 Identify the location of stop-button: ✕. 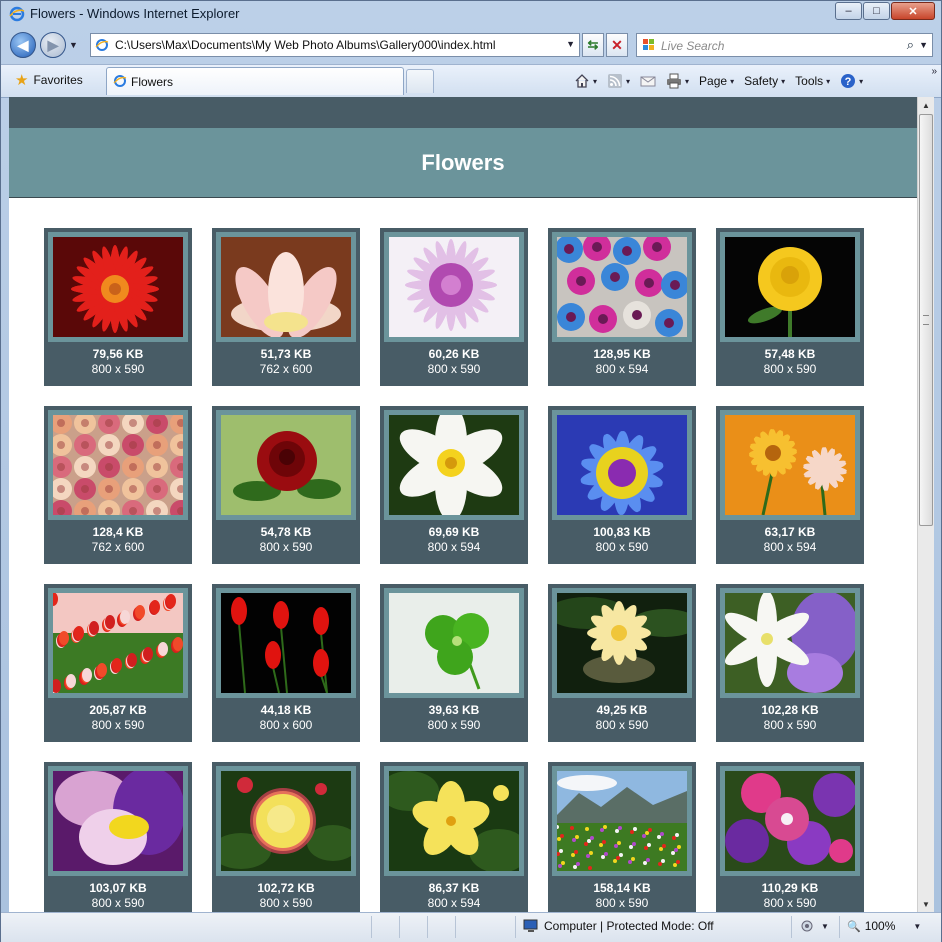
(617, 45).